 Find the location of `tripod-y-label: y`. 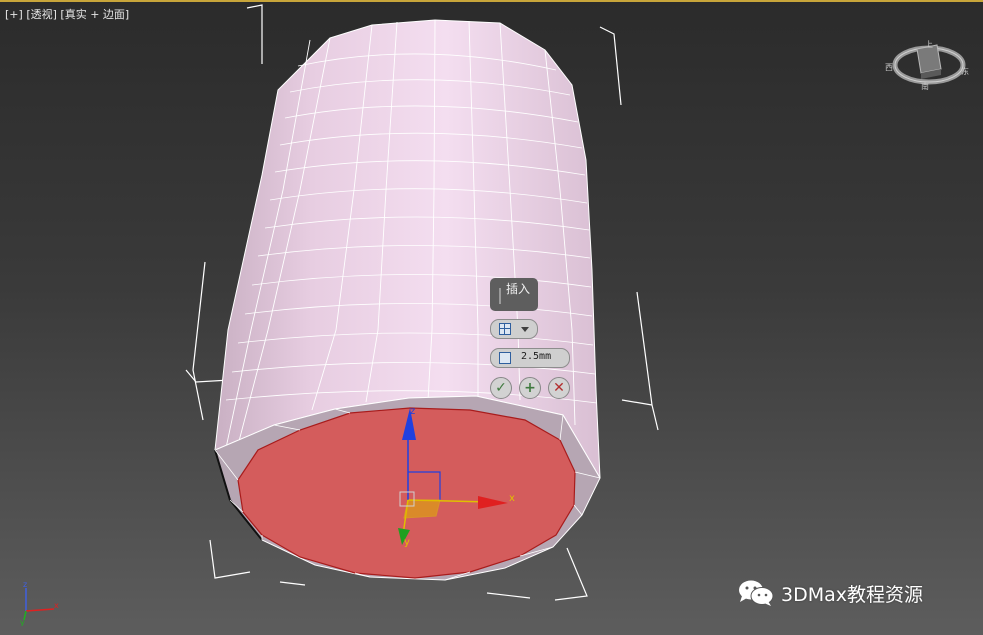

tripod-y-label: y is located at coordinates (22, 622).